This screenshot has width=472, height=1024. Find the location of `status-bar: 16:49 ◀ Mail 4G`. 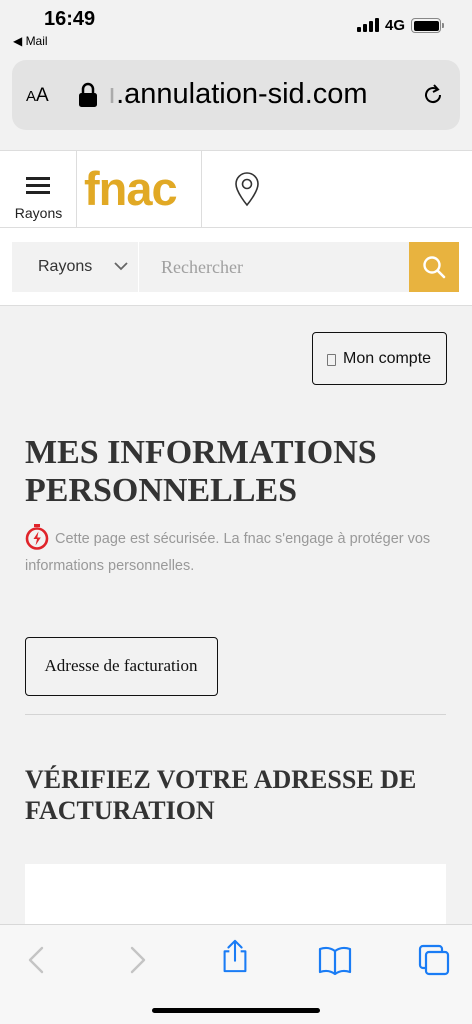

status-bar: 16:49 ◀ Mail 4G is located at coordinates (236, 28).